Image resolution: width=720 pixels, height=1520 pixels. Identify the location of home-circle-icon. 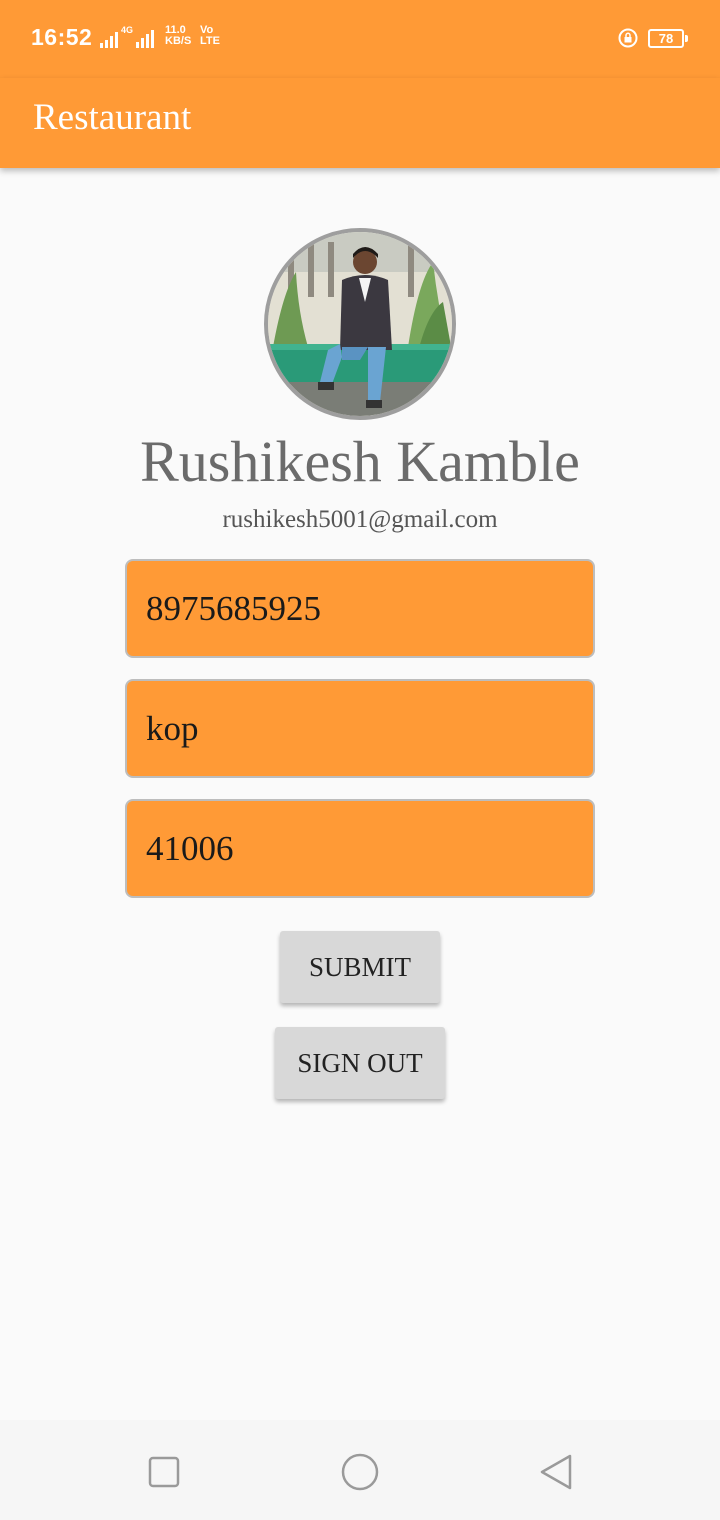
(360, 1472).